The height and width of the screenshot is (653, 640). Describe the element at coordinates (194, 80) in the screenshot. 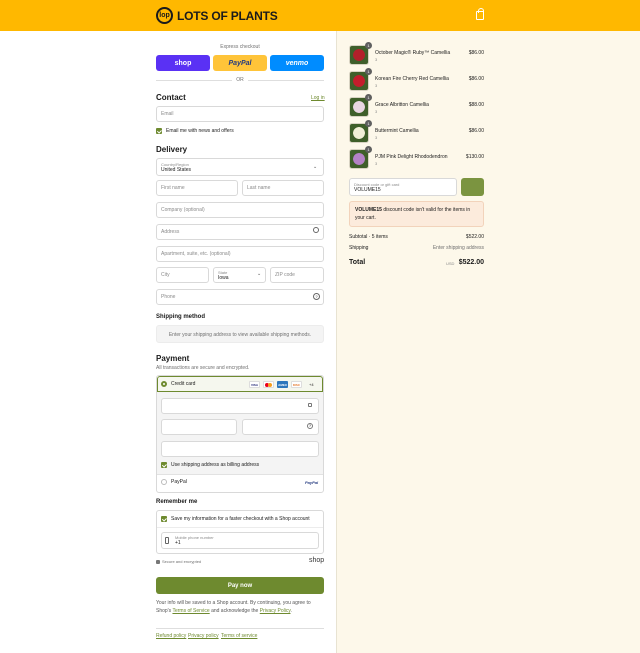

I see `or-divider-left` at that location.